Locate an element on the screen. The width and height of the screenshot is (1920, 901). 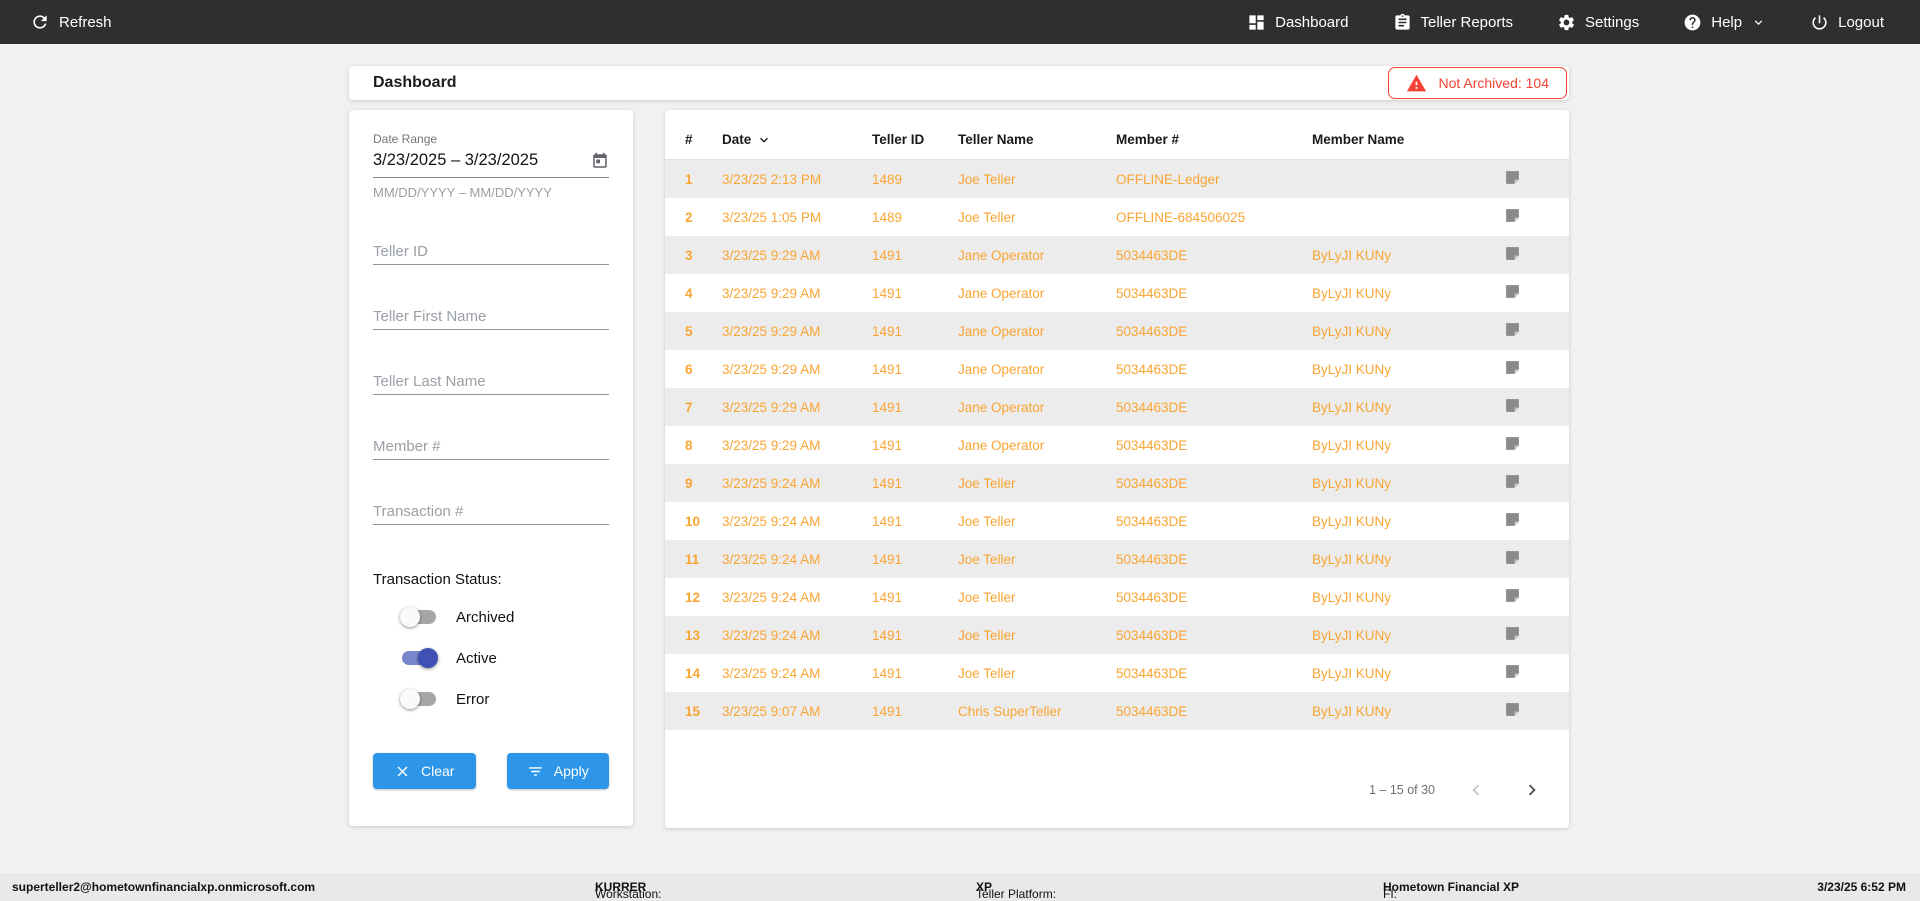
toggle-active: Active is located at coordinates (505, 658).